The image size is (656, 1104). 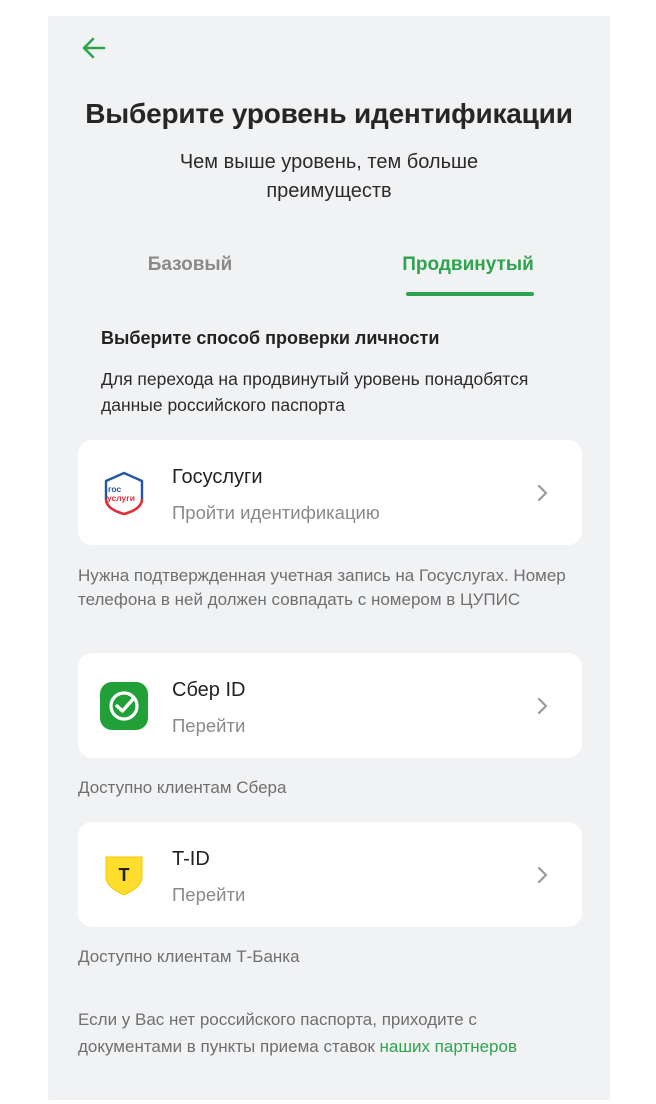 I want to click on sber-logo-icon, so click(x=124, y=706).